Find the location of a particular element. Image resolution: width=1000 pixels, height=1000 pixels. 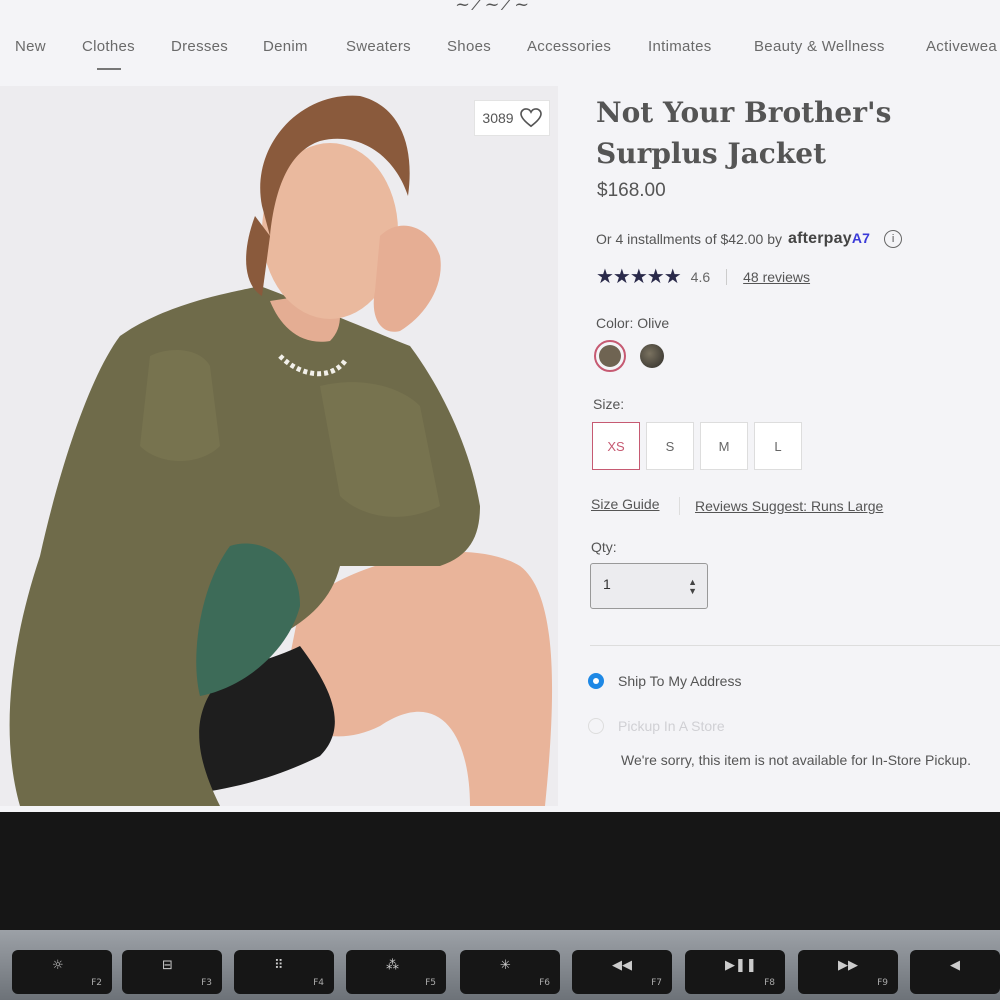

fast-forward-icon: ▶▶ is located at coordinates (848, 965).